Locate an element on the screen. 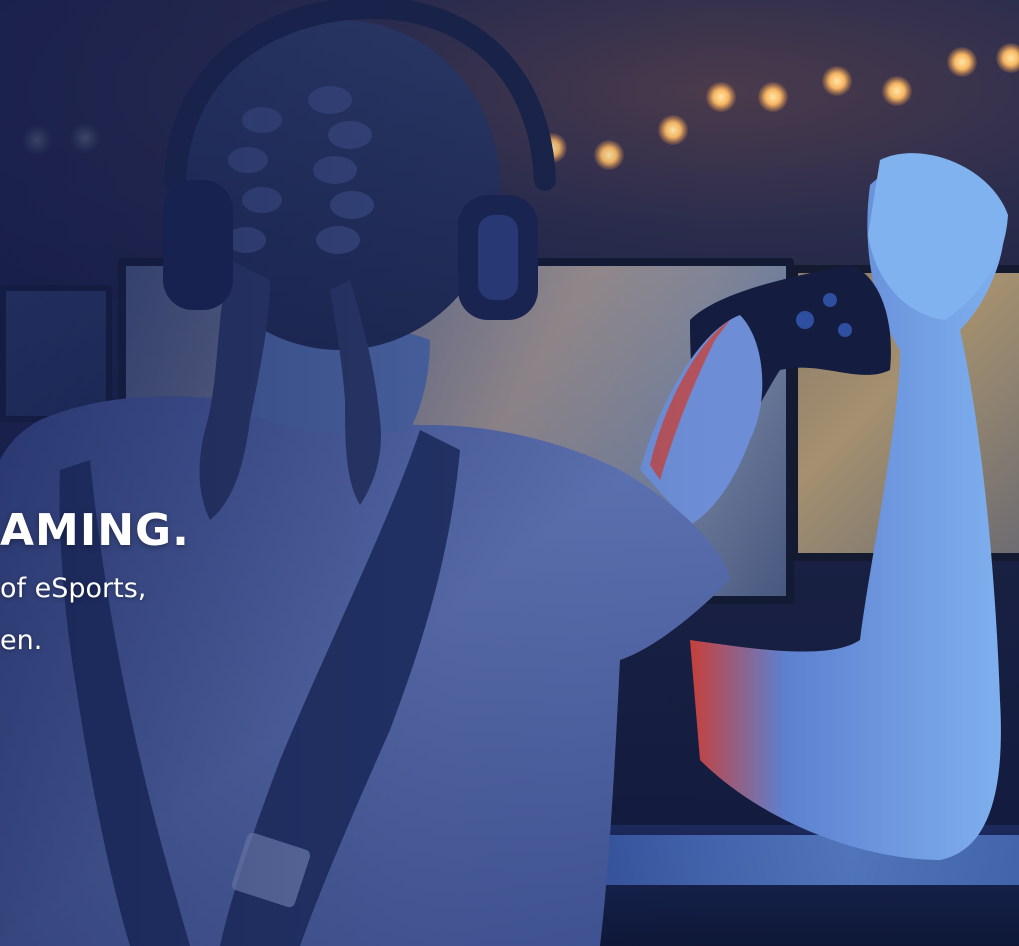  hero-subline-2: en. is located at coordinates (21, 640).